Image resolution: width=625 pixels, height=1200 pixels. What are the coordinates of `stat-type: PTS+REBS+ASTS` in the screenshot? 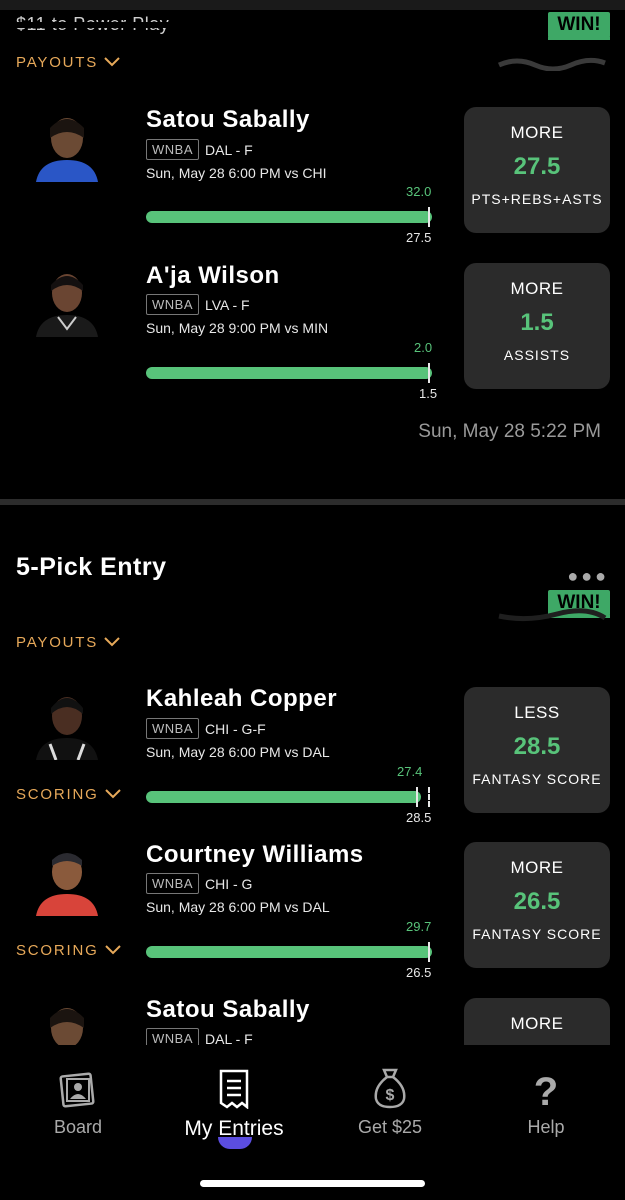 It's located at (537, 199).